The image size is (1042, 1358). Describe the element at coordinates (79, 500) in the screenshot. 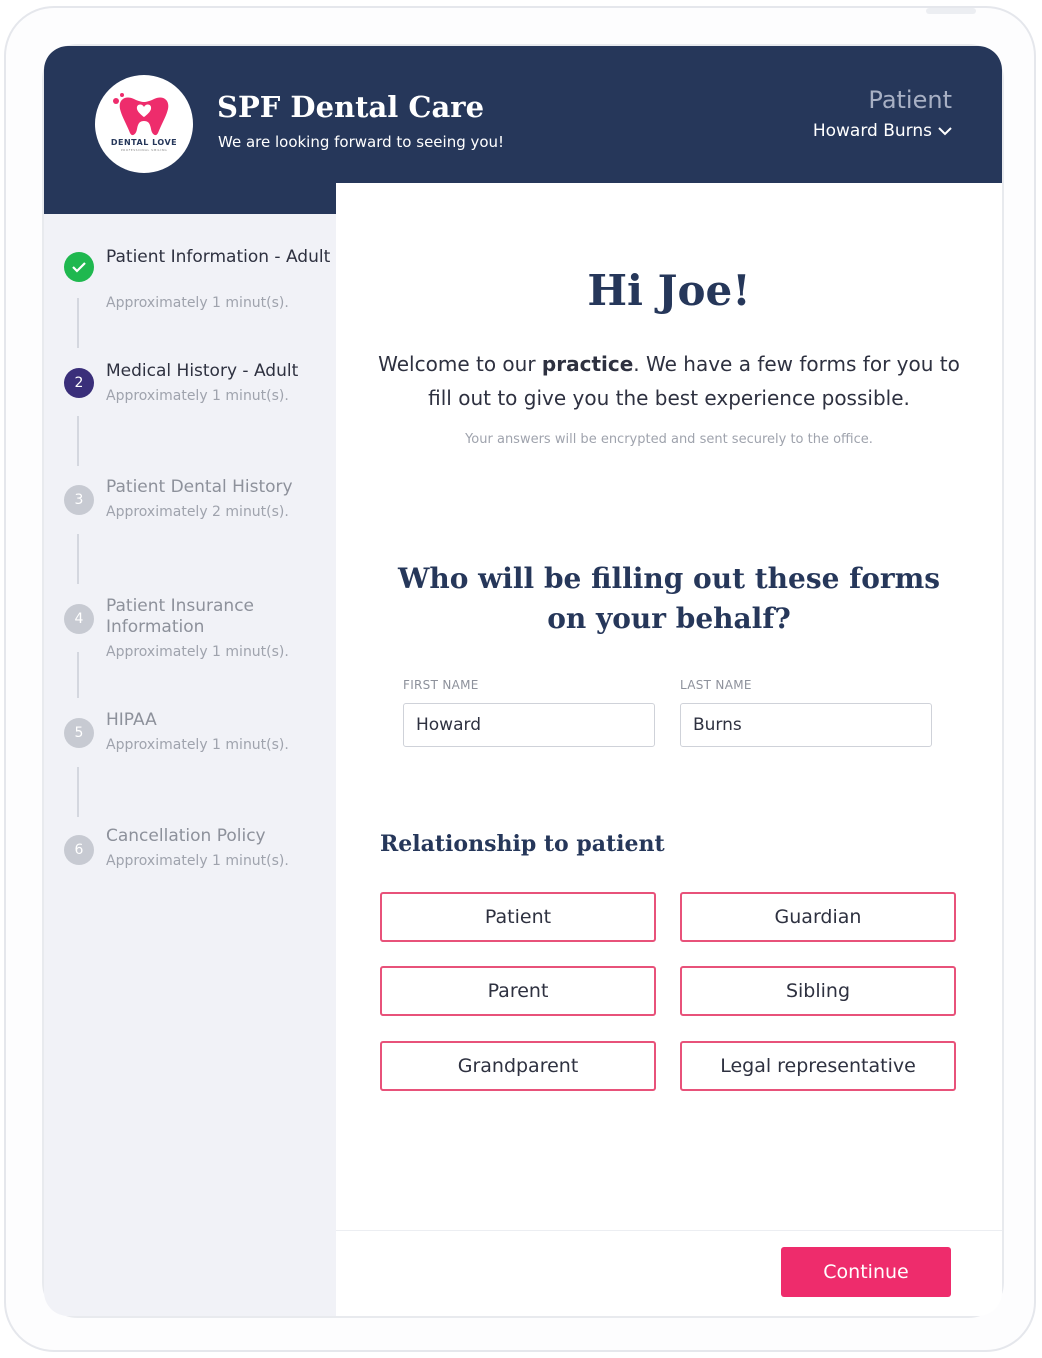

I see `step-number-badge: 3` at that location.